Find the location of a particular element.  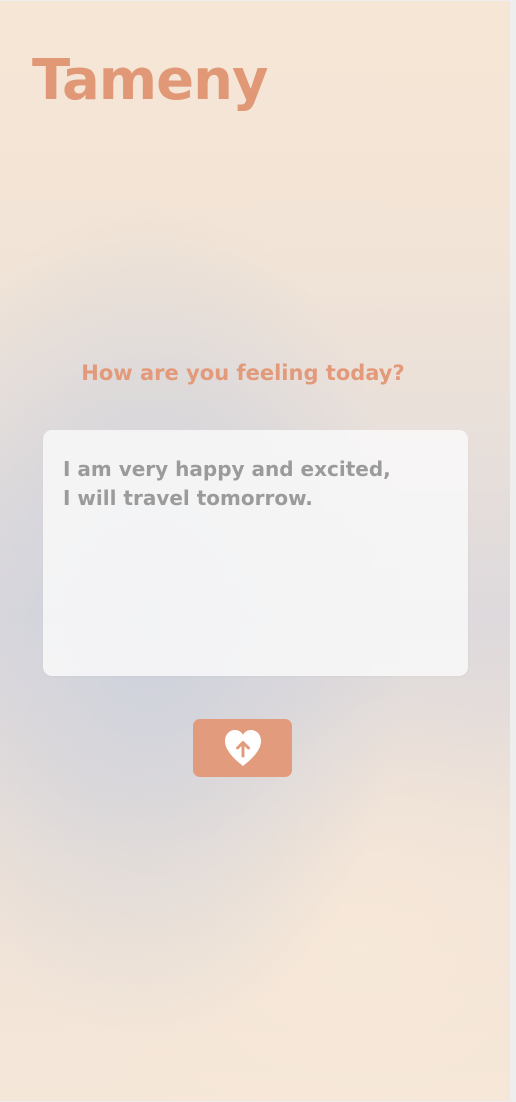

heart-upload-icon is located at coordinates (242, 748).